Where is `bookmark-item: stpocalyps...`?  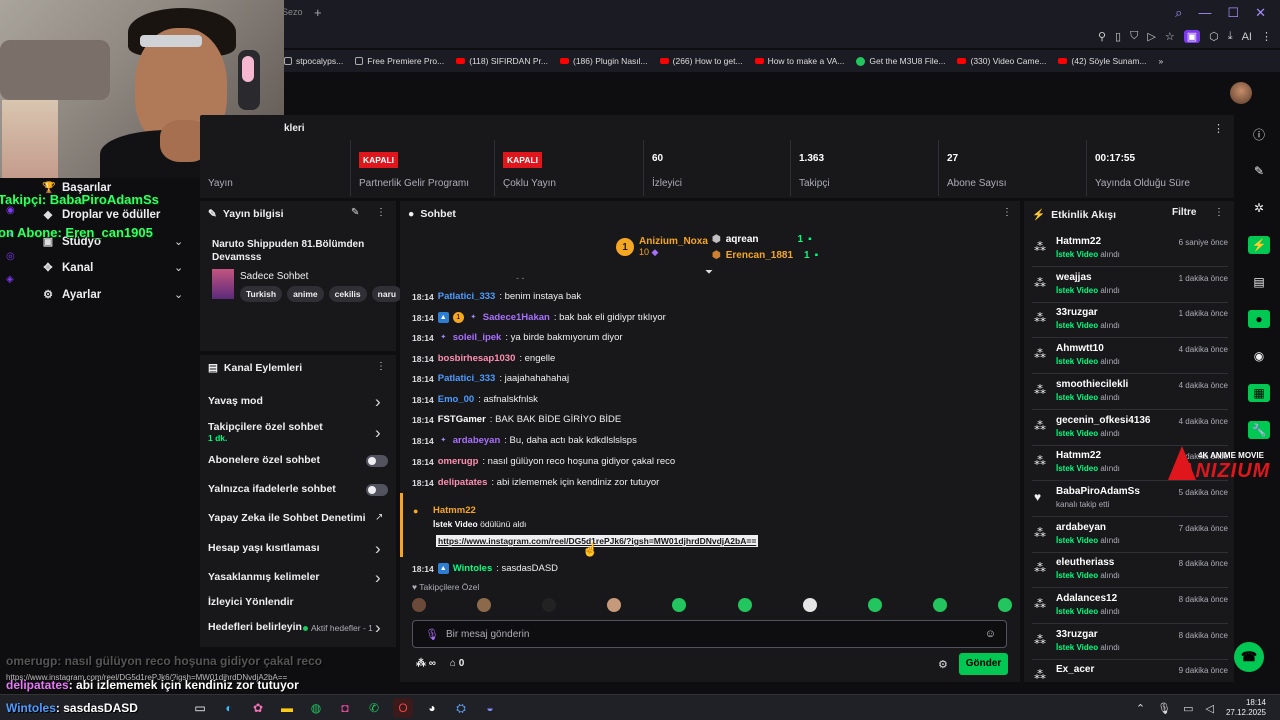
bookmark-item: stpocalyps... is located at coordinates (313, 61).